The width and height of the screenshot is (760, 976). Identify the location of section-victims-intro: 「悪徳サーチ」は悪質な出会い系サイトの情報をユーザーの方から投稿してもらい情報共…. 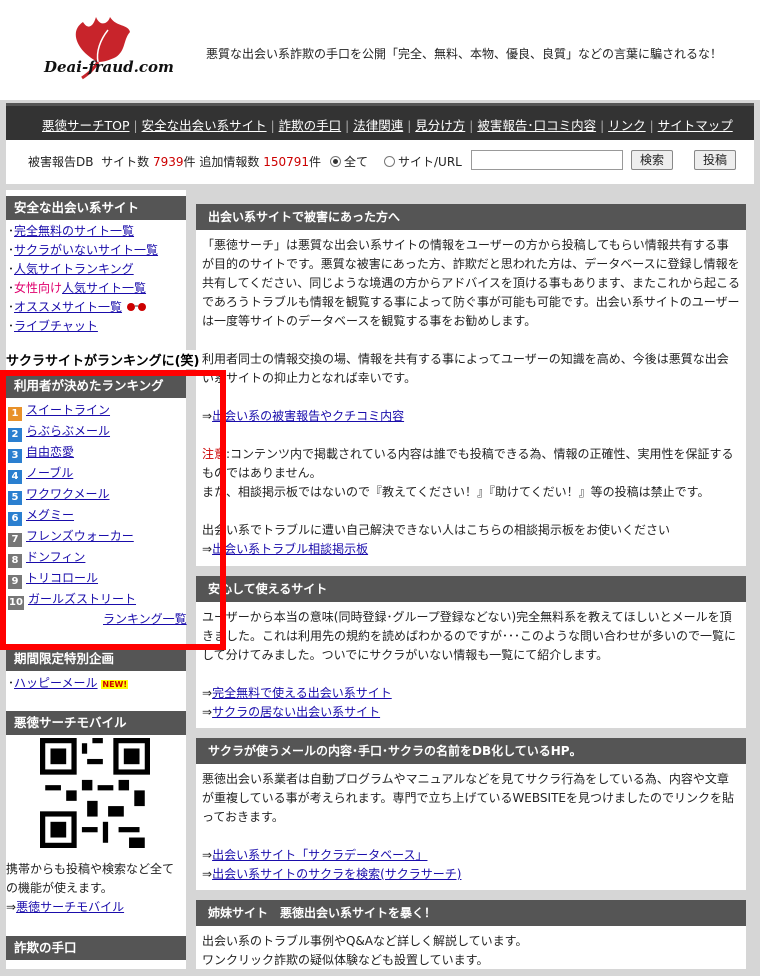
(471, 283).